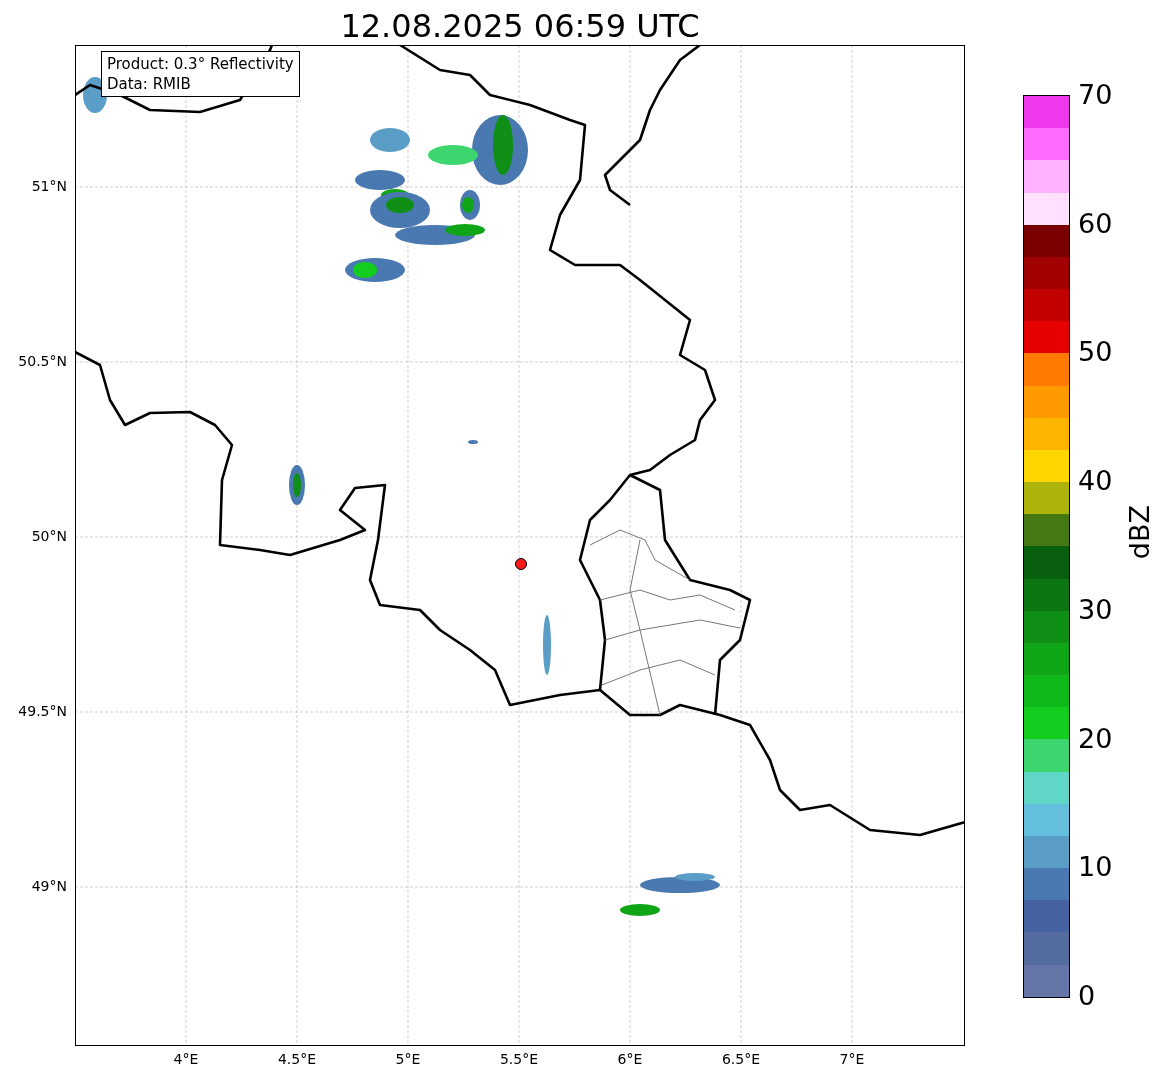  What do you see at coordinates (1095, 481) in the screenshot?
I see `colorbar-tick-label: 40` at bounding box center [1095, 481].